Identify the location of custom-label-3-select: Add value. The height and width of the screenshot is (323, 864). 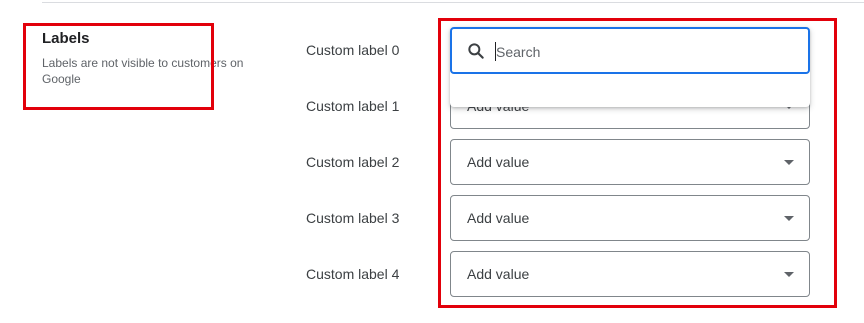
(630, 218).